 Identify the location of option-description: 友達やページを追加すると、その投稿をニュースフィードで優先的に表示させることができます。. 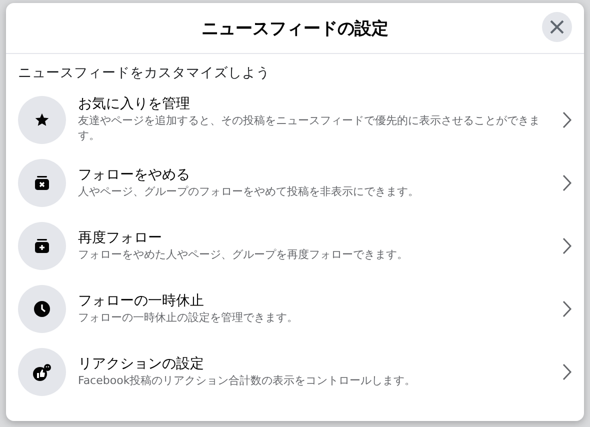
(309, 129).